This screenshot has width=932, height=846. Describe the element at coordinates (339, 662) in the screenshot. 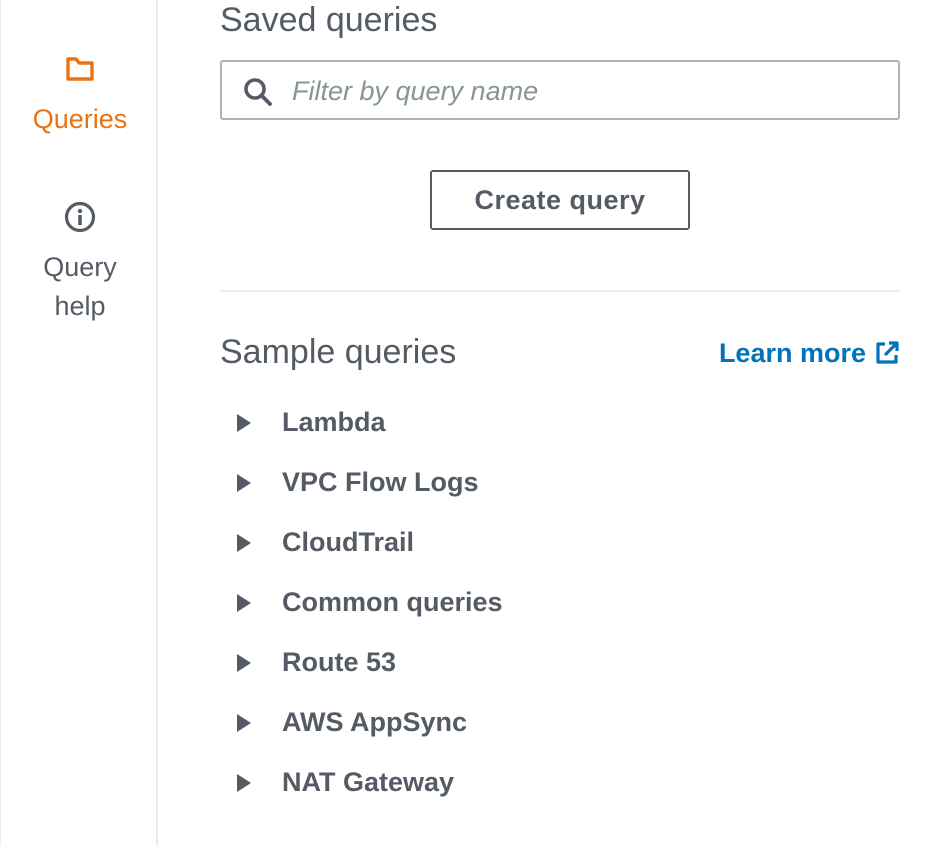

I see `sample-query-label: Route 53` at that location.